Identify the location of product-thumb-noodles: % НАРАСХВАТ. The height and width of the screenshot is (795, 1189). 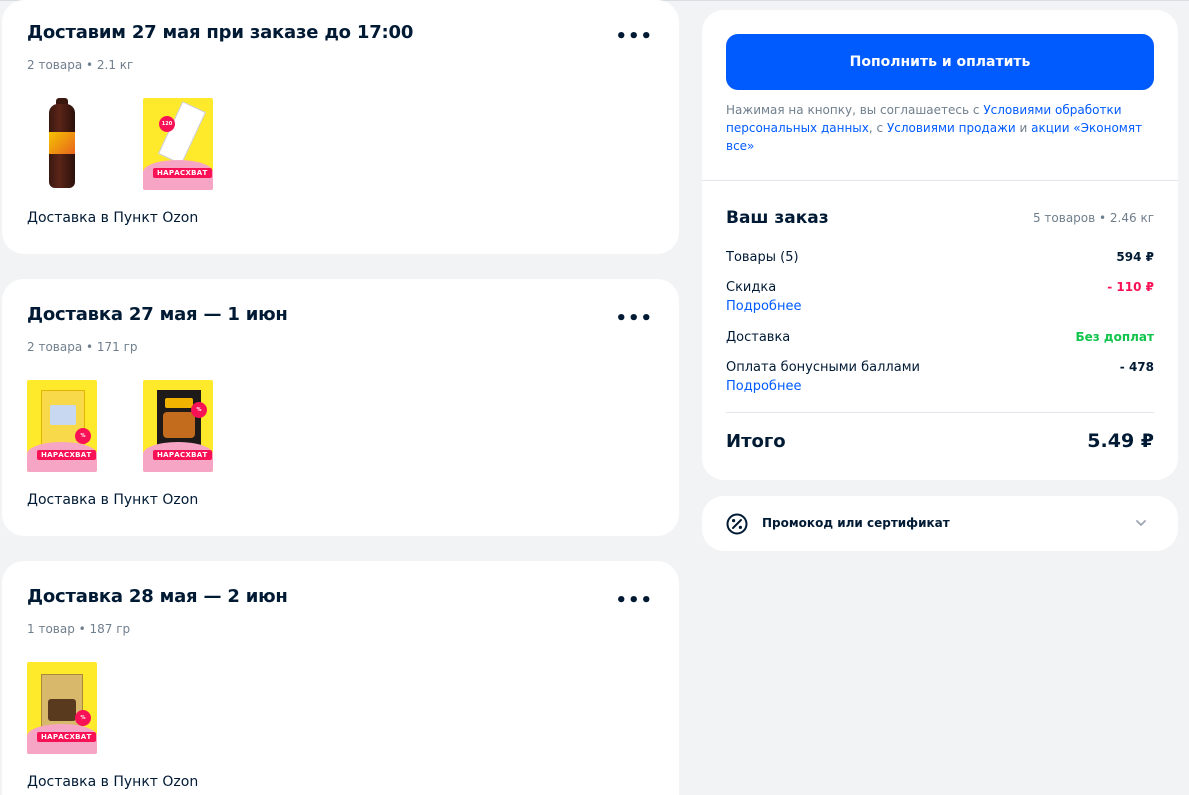
(62, 426).